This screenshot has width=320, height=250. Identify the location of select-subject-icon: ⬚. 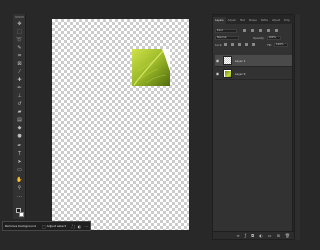
(43, 226).